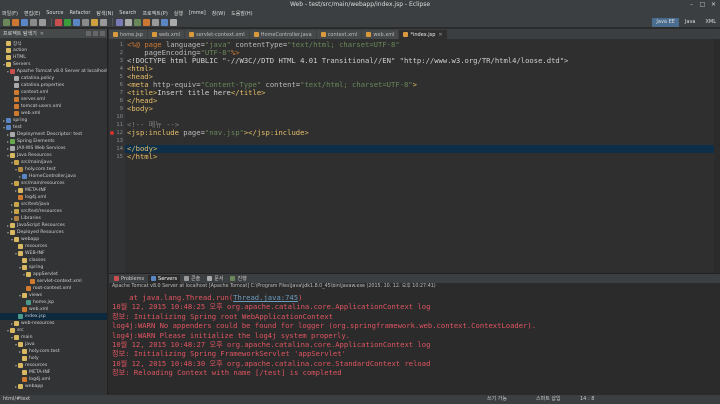 The image size is (720, 404). What do you see at coordinates (53, 323) in the screenshot?
I see `tree-item: ▸ web-resources` at bounding box center [53, 323].